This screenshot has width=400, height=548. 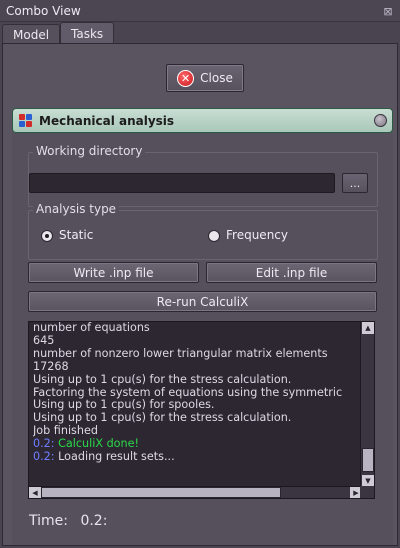 I want to click on tab-model-label: Model, so click(x=31, y=34).